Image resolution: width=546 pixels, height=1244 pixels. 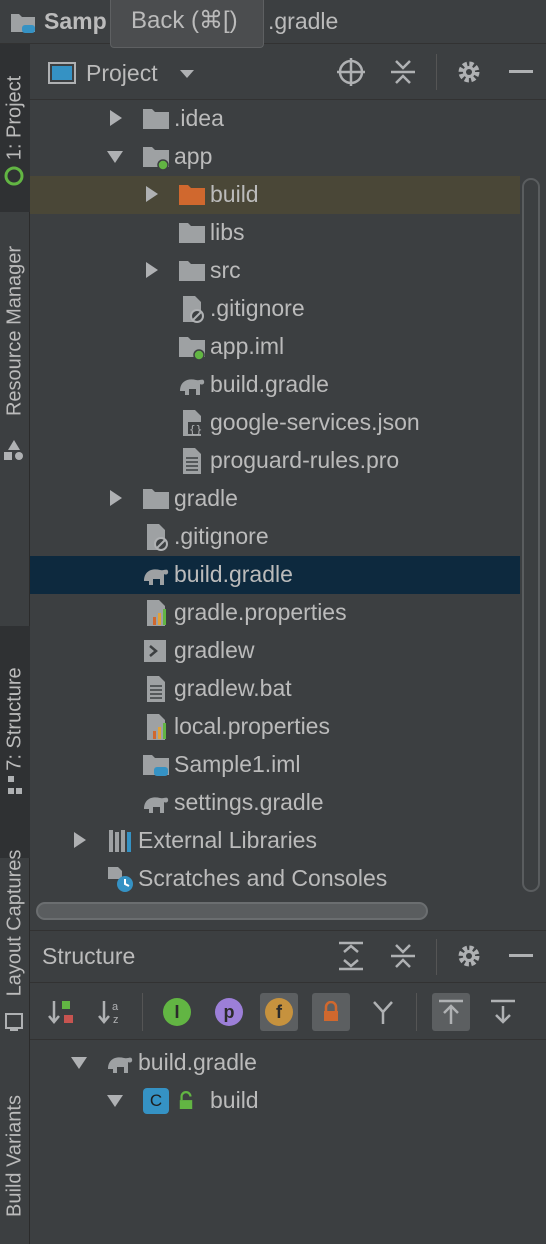 I want to click on locate-file-button, so click(x=351, y=72).